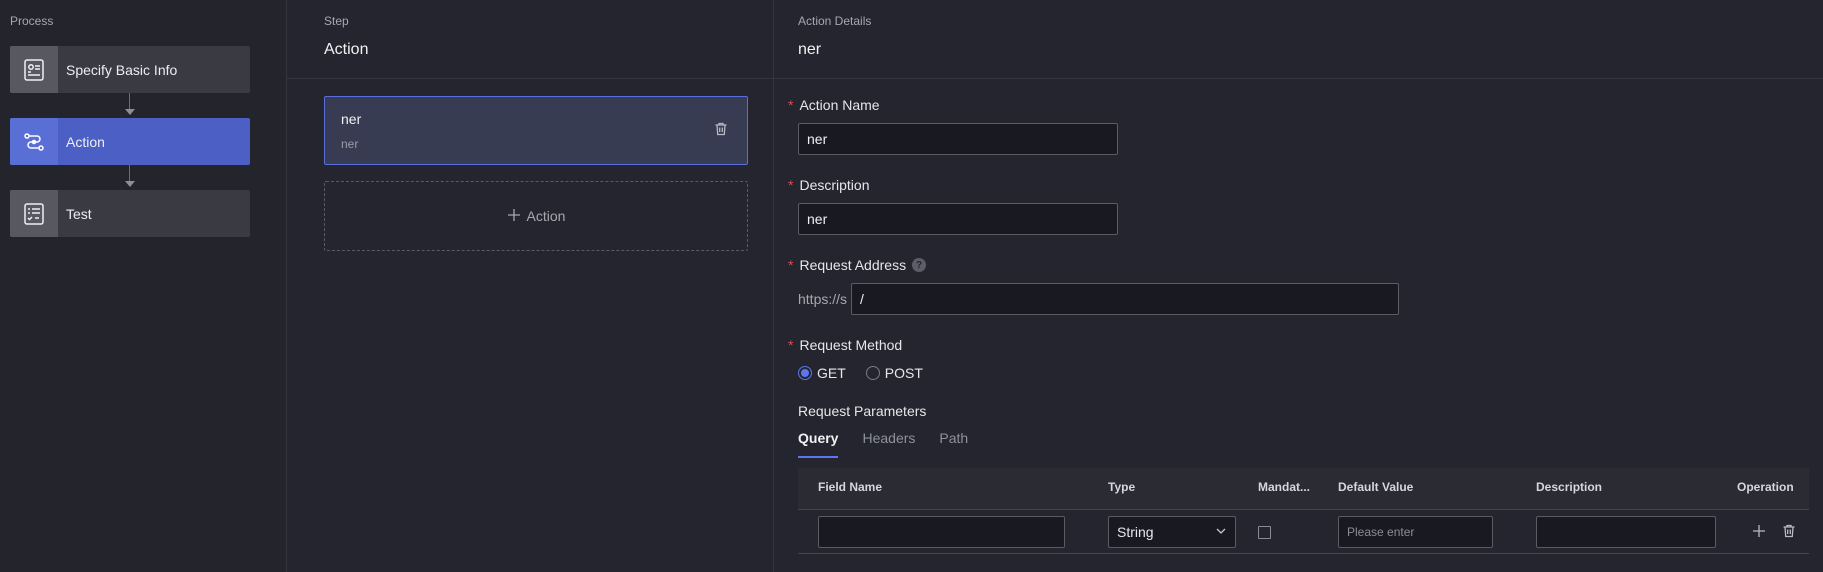  What do you see at coordinates (845, 345) in the screenshot?
I see `request-method-label: * Request Method` at bounding box center [845, 345].